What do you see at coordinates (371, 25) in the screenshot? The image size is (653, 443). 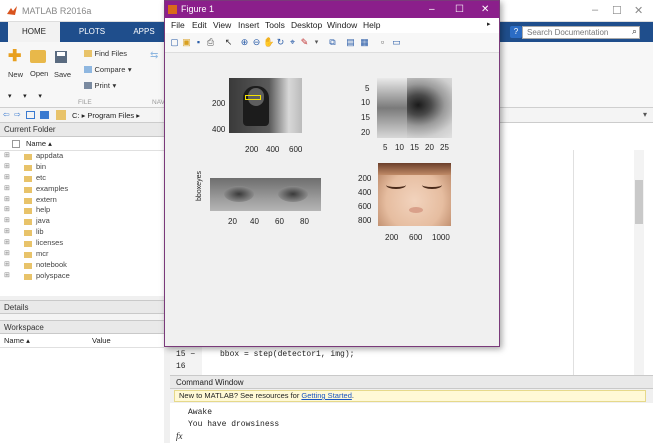 I see `menu-help: Help` at bounding box center [371, 25].